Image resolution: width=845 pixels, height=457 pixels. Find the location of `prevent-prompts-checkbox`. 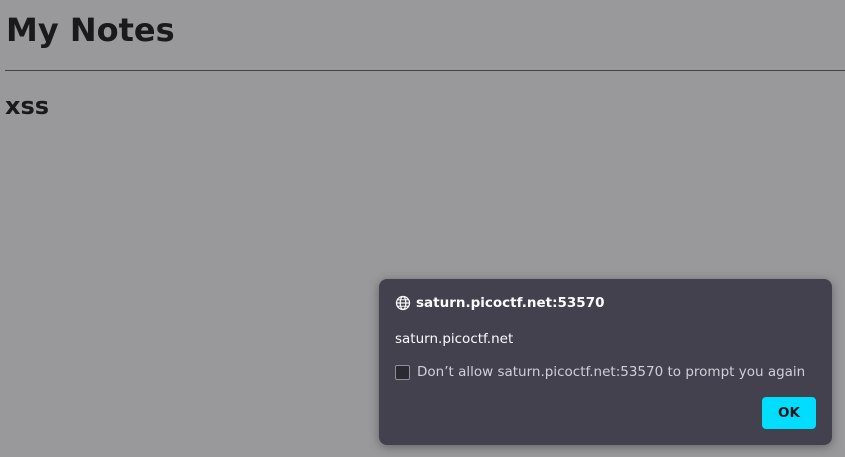

prevent-prompts-checkbox is located at coordinates (402, 372).